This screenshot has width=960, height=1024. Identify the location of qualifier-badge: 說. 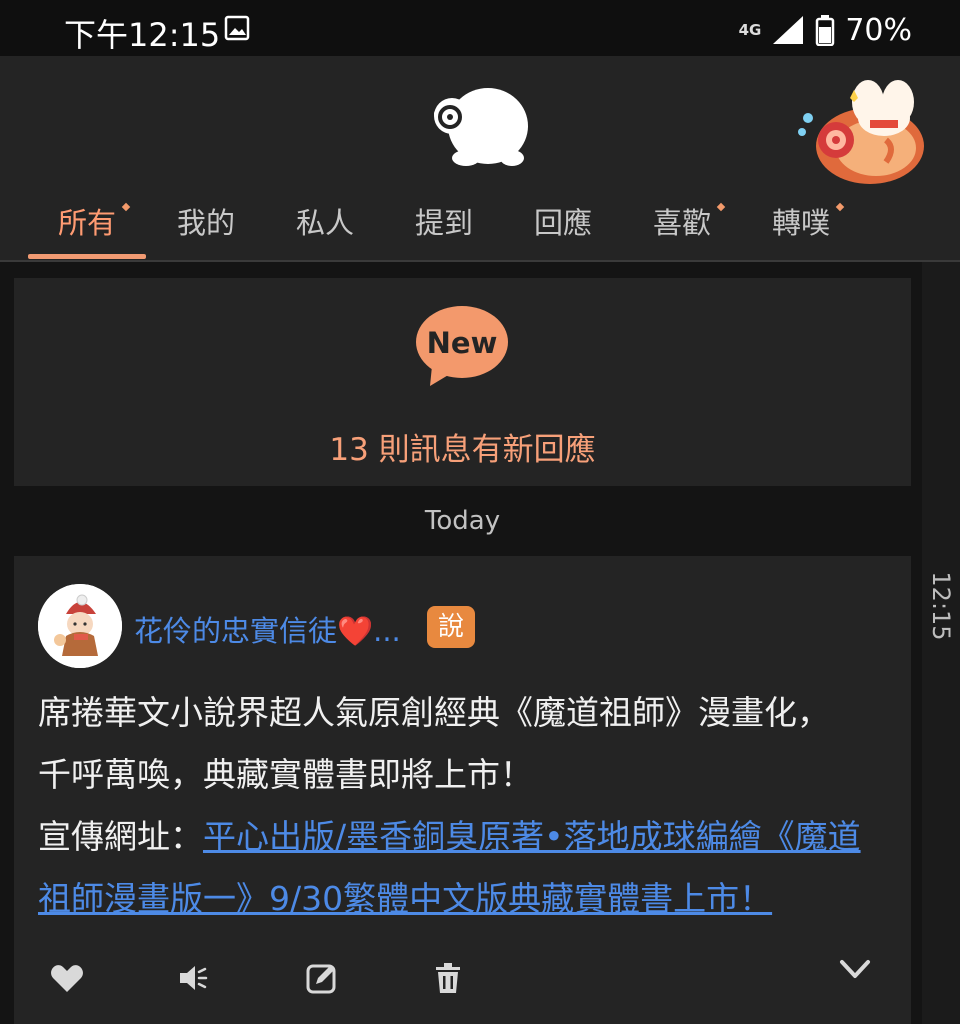
(451, 627).